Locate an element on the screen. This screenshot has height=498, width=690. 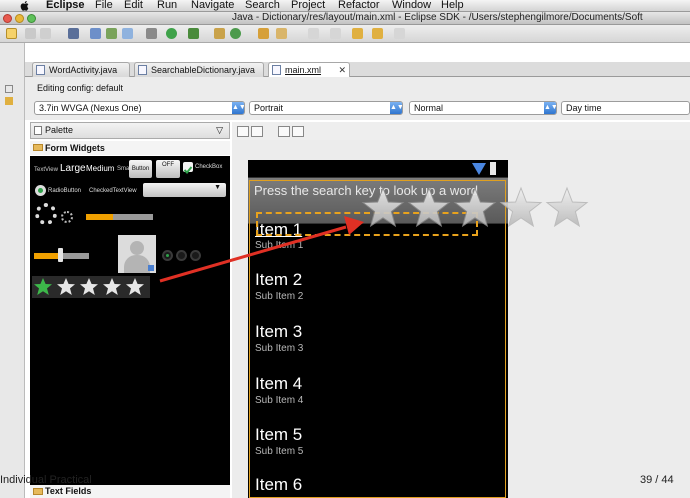
list-item-title: Item 6 is located at coordinates (278, 485).